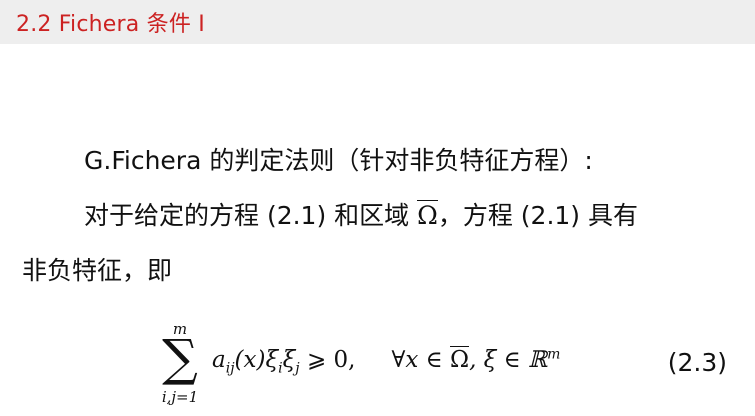  What do you see at coordinates (289, 360) in the screenshot?
I see `expr-xi: ξ` at bounding box center [289, 360].